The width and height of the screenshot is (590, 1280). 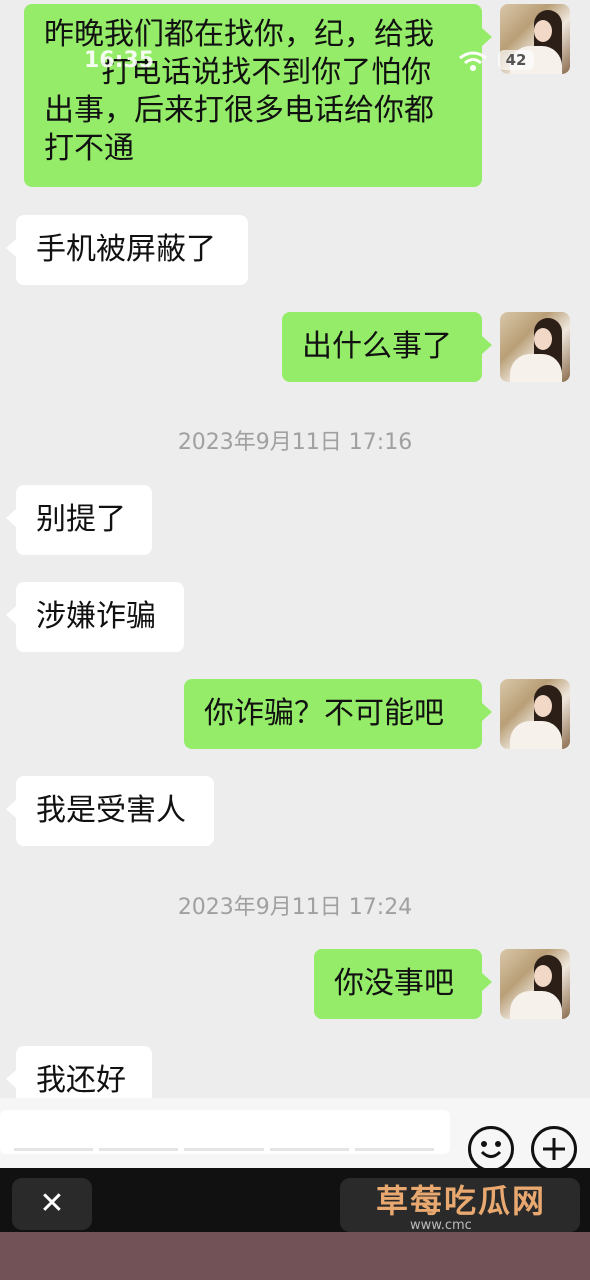 What do you see at coordinates (79, 1072) in the screenshot?
I see `message-bubble: 我还好` at bounding box center [79, 1072].